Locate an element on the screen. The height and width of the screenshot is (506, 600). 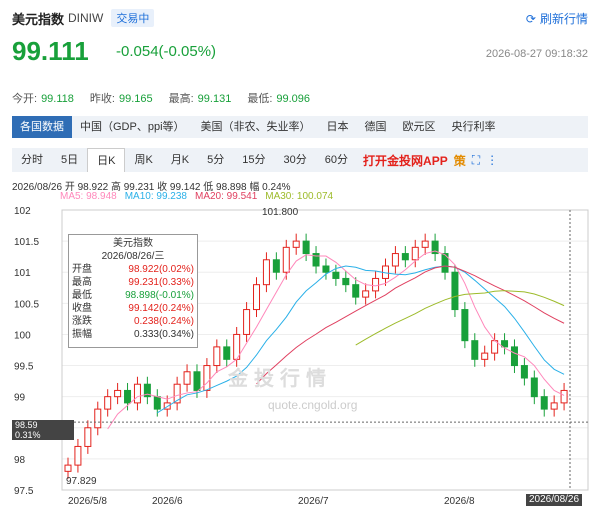
y-tick: 100.5 is located at coordinates (26, 304).